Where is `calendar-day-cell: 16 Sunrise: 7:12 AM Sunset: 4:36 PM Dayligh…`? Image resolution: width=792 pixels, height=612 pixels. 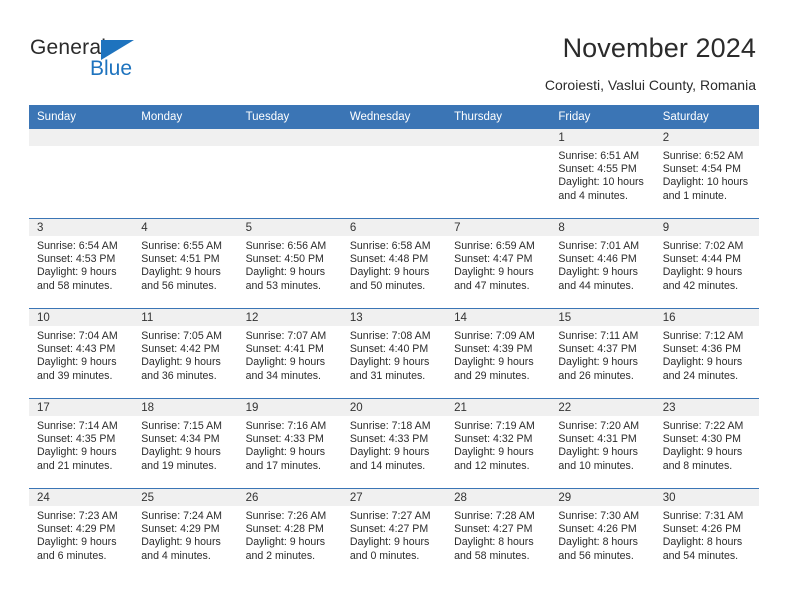
calendar-day-cell: 16 Sunrise: 7:12 AM Sunset: 4:36 PM Dayligh… is located at coordinates (706, 353).